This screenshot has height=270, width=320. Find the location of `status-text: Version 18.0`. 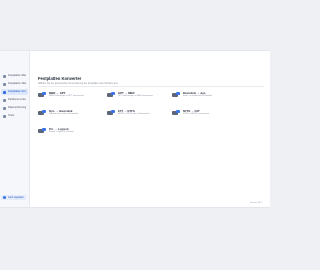

status-text: Version 18.0 is located at coordinates (255, 203).